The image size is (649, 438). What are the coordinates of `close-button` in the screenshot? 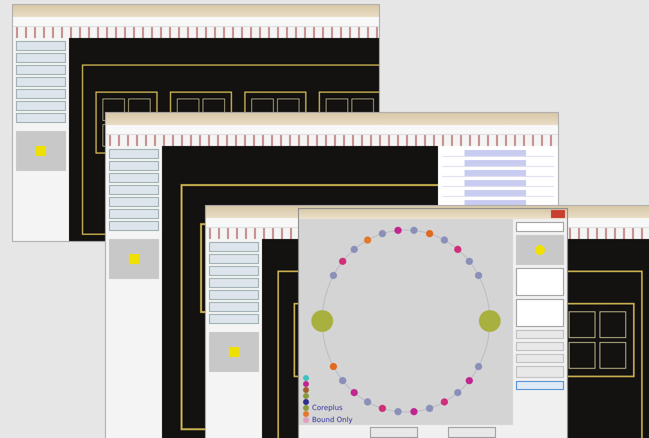 It's located at (558, 214).